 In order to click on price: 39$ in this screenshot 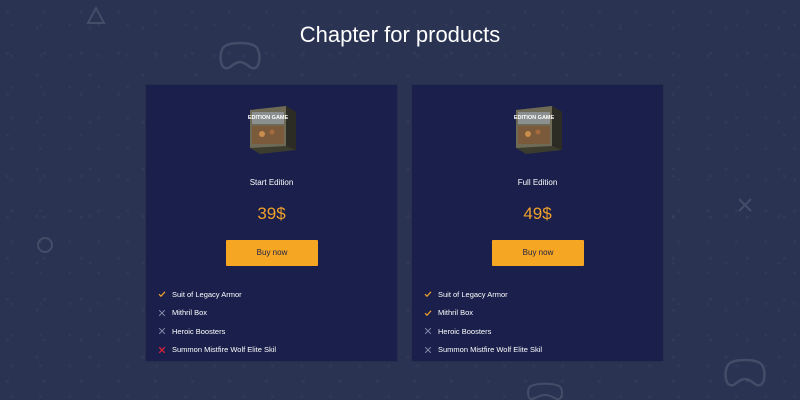, I will do `click(271, 213)`.